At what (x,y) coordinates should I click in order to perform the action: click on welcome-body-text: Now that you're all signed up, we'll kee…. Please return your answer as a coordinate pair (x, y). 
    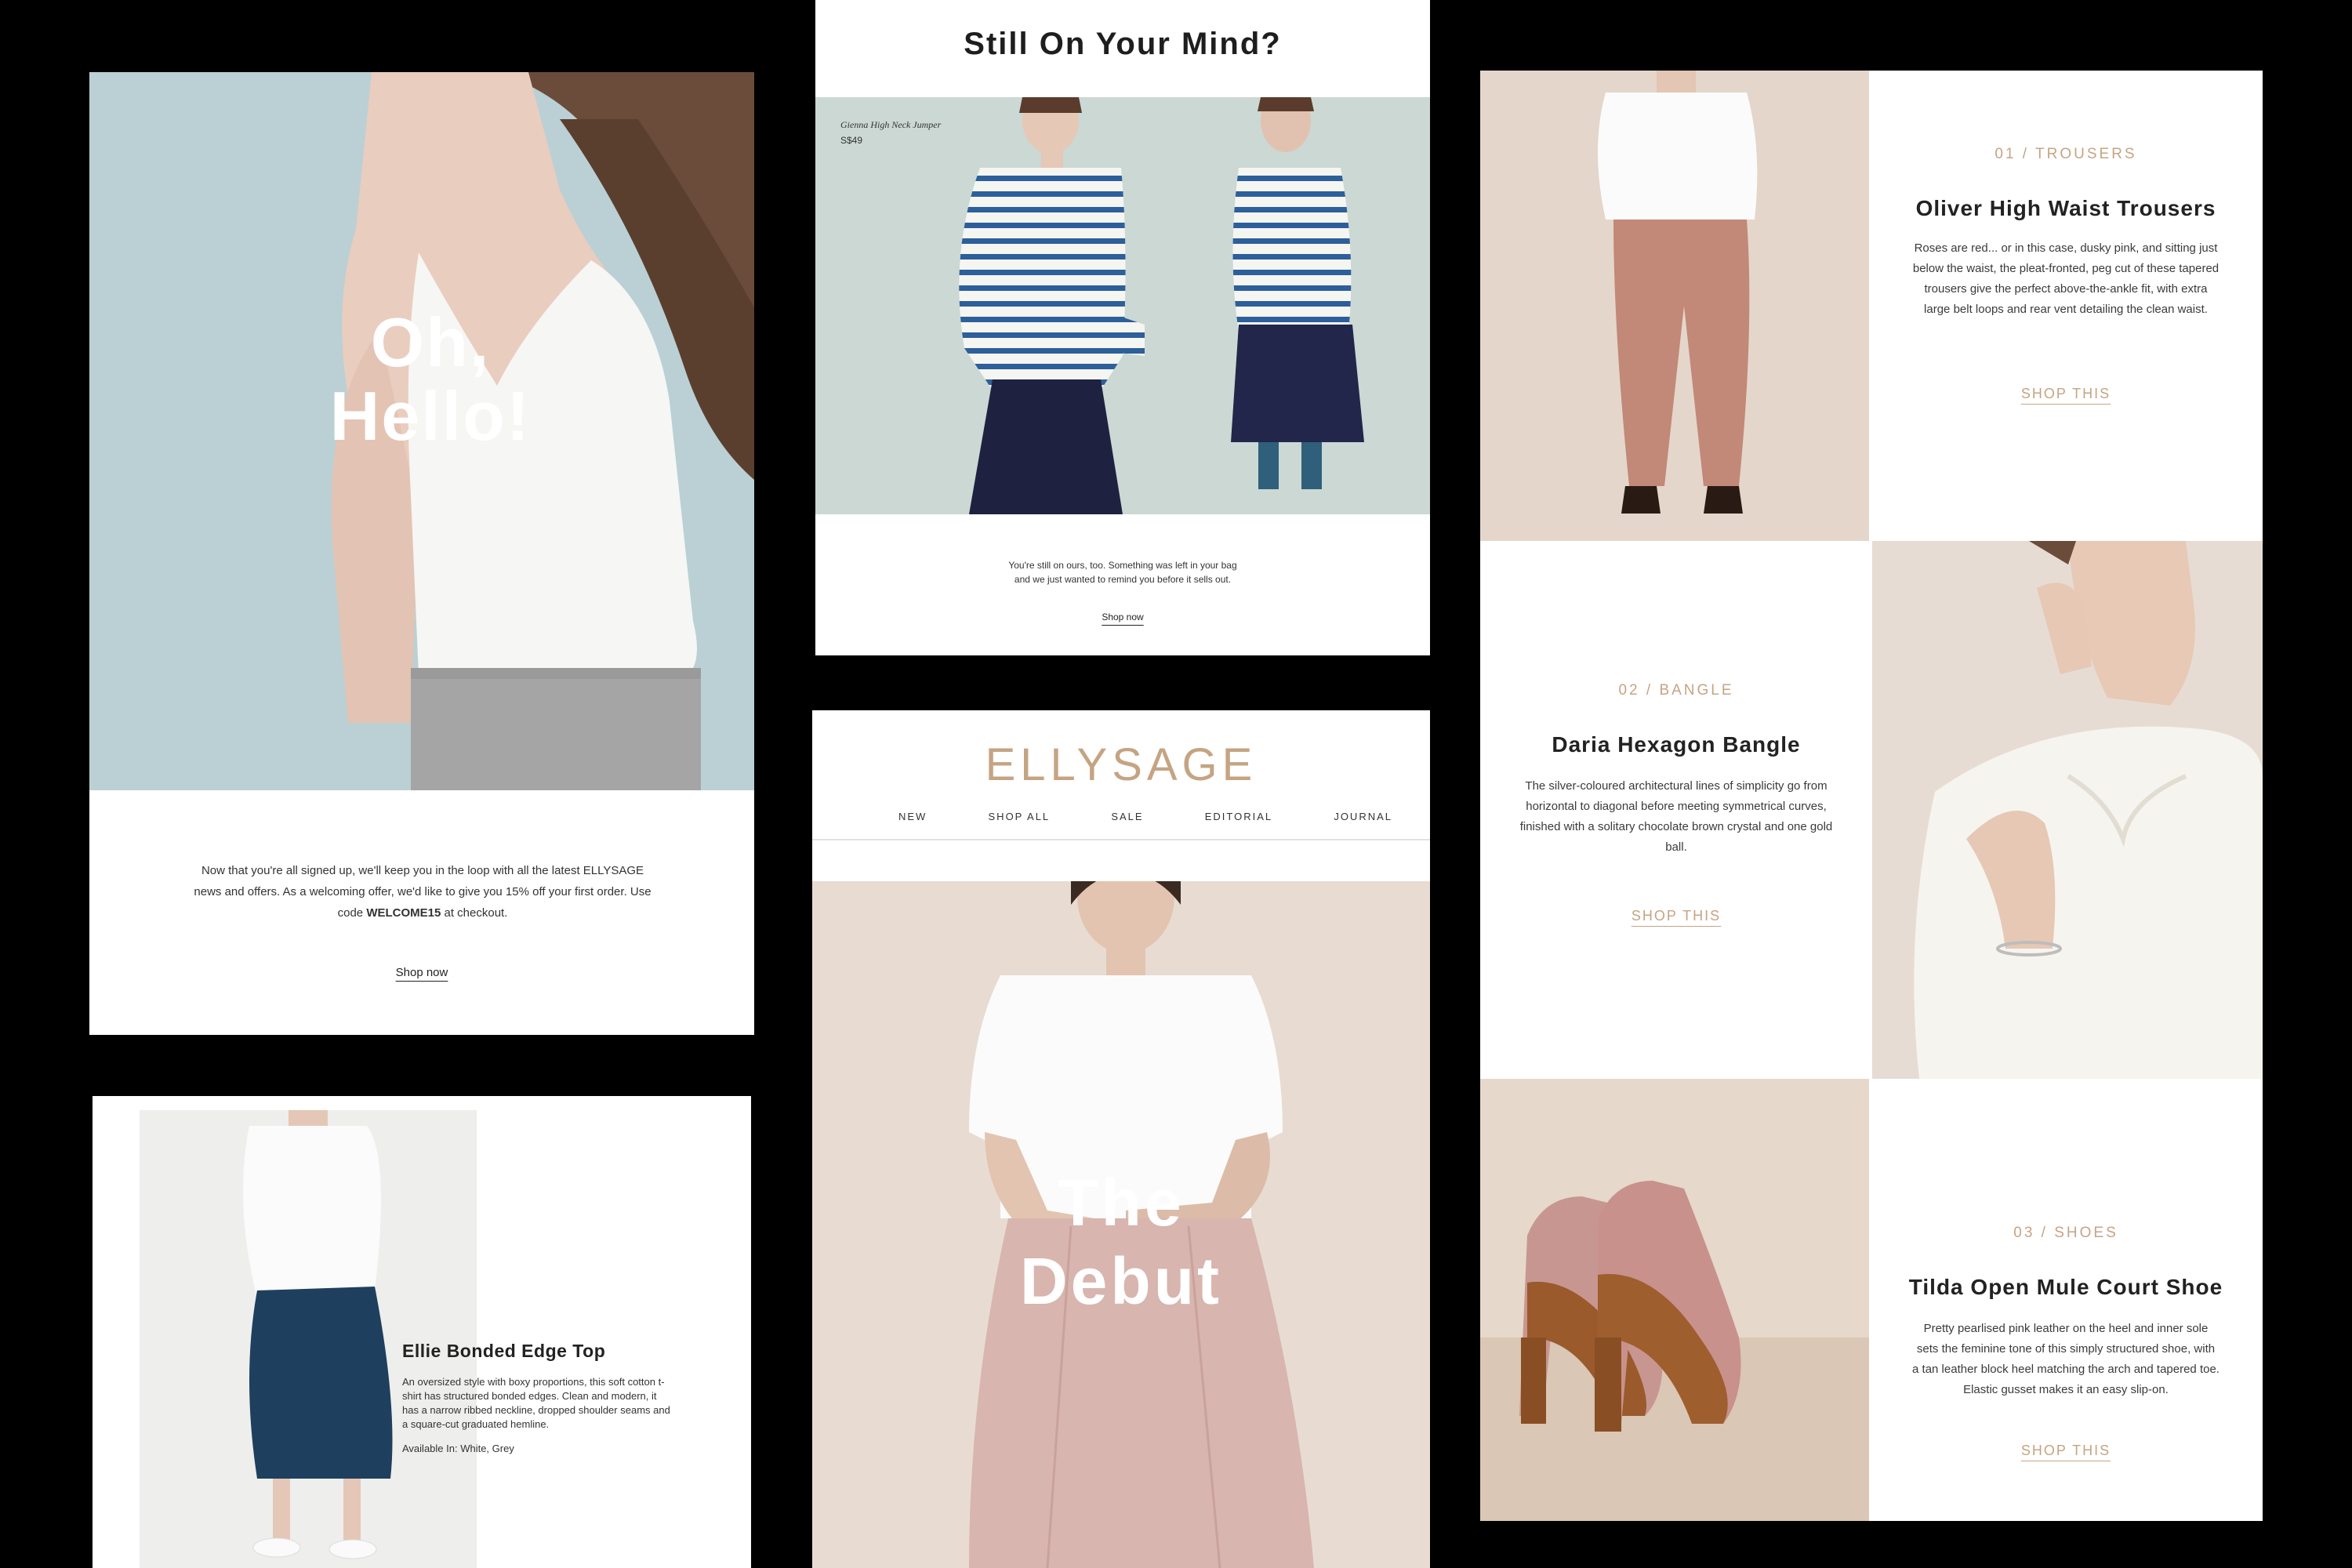
    Looking at the image, I should click on (422, 892).